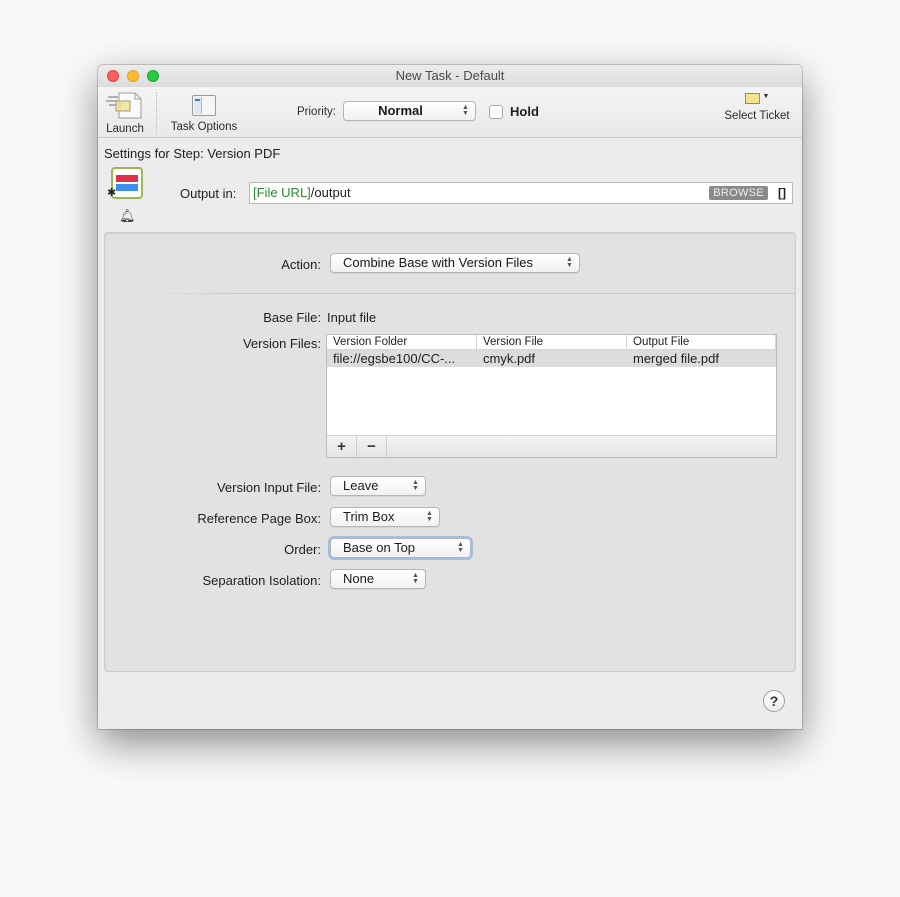 This screenshot has width=900, height=897. I want to click on file-url-token: [File URL], so click(282, 192).